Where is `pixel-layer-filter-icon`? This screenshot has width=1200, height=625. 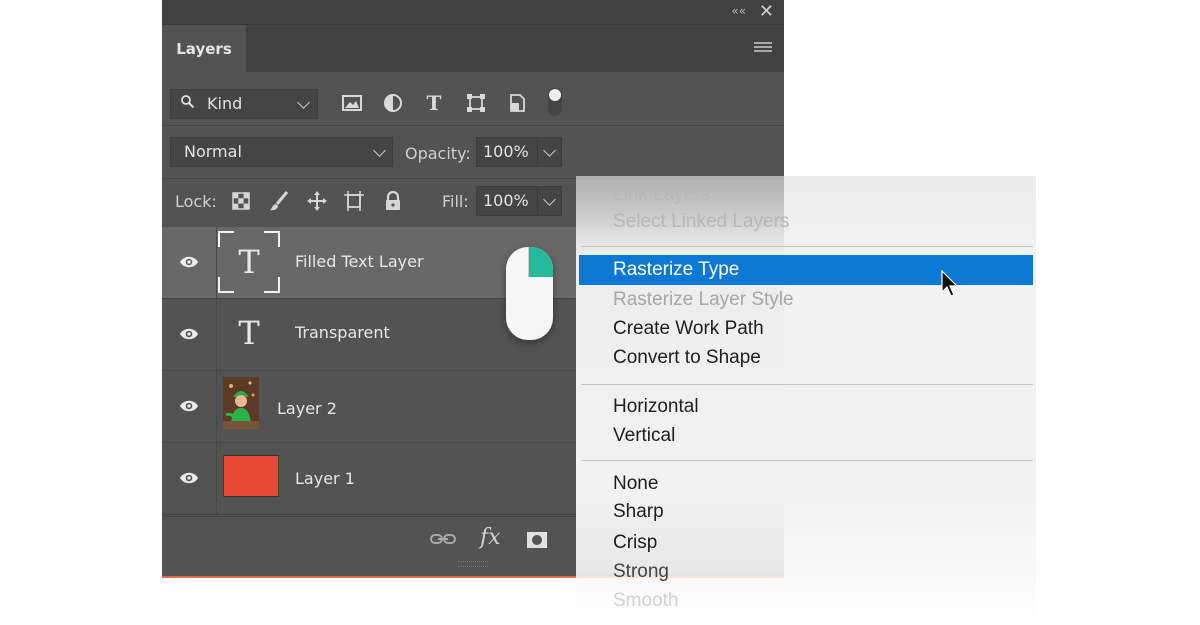 pixel-layer-filter-icon is located at coordinates (352, 103).